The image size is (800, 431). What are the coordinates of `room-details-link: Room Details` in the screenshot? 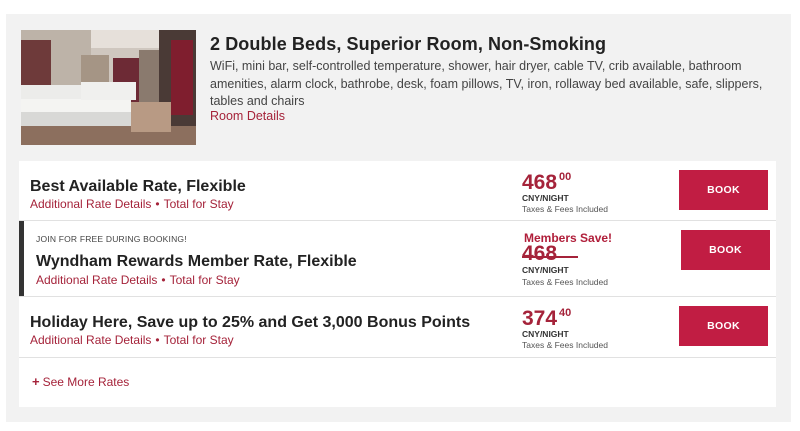 It's located at (247, 116).